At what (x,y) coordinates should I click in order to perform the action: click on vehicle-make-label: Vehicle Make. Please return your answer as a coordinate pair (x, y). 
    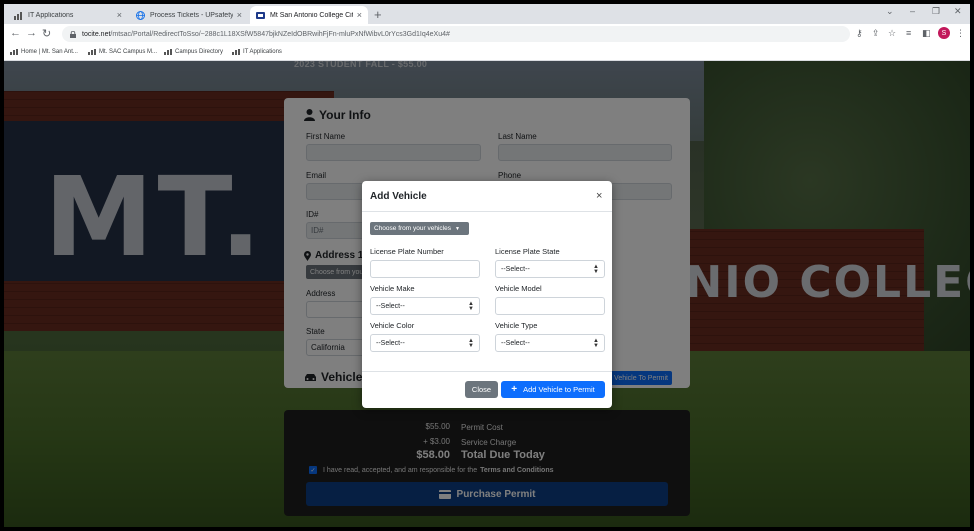
    Looking at the image, I should click on (392, 288).